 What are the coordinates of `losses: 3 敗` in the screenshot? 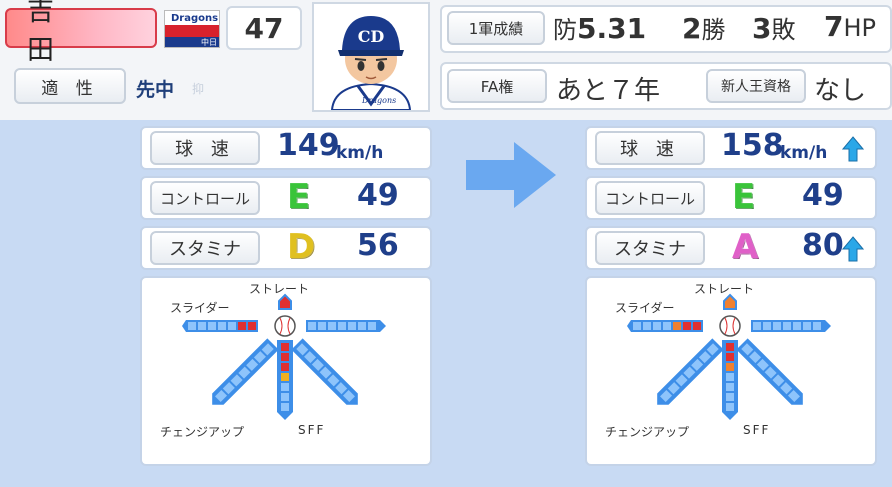 It's located at (773, 27).